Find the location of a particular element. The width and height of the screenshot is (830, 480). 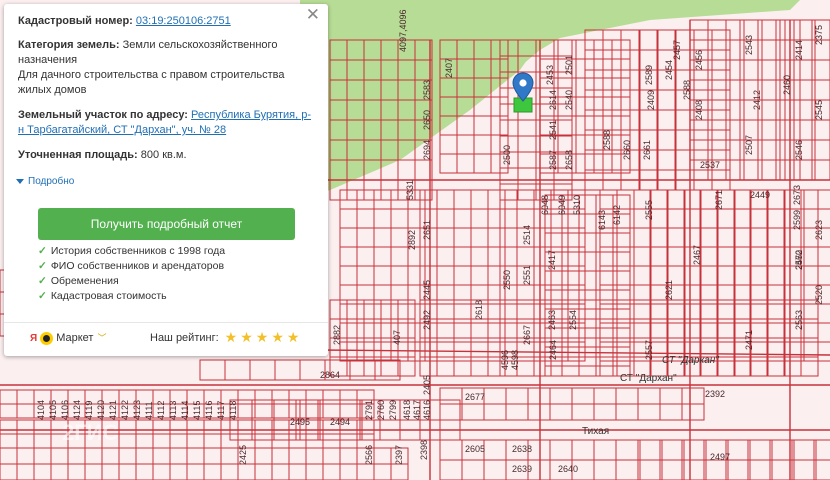

plot-number-label: 2540 is located at coordinates (569, 100).